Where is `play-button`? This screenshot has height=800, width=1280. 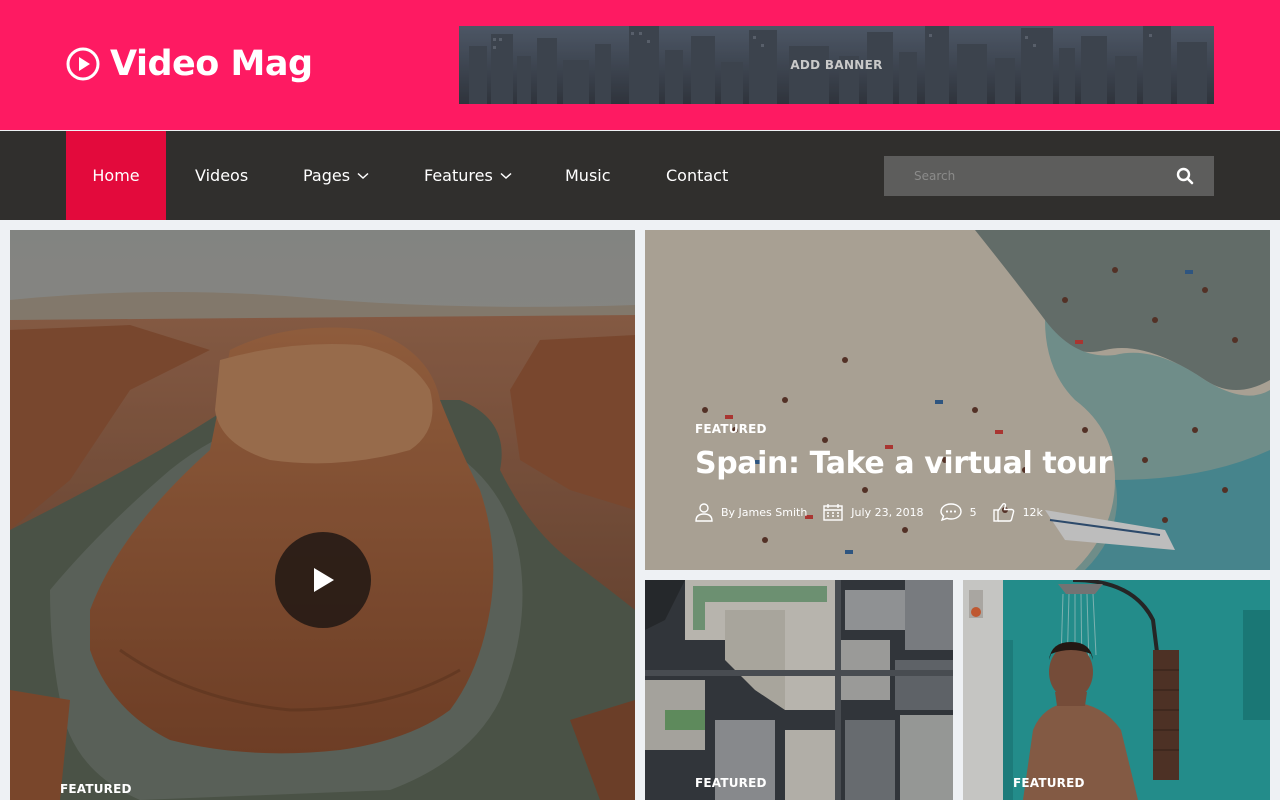 play-button is located at coordinates (323, 580).